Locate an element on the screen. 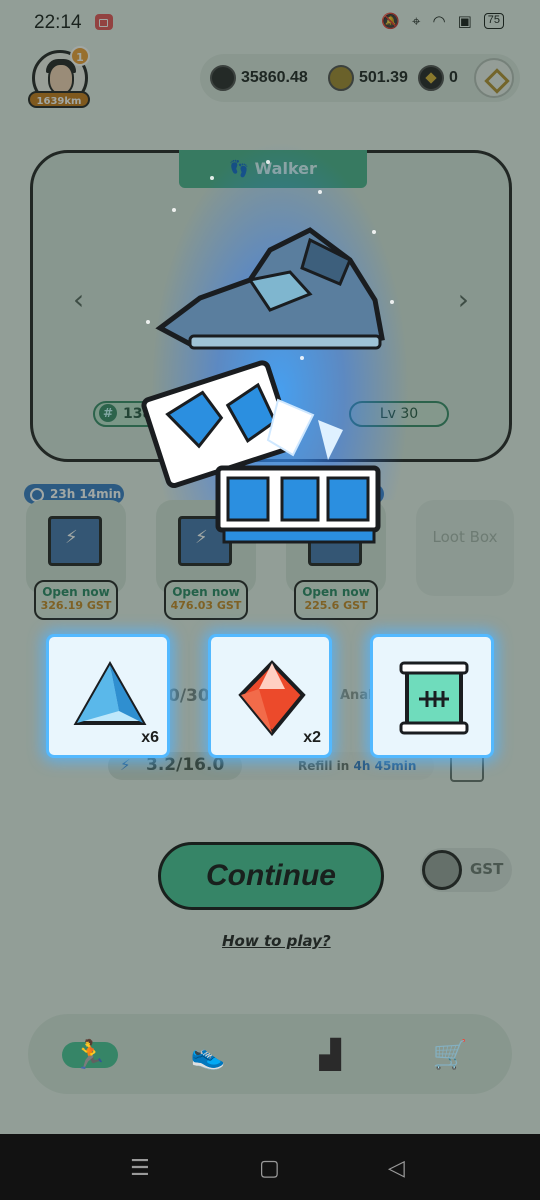 The image size is (540, 1200). cart-icon: 🛒 is located at coordinates (450, 1054).